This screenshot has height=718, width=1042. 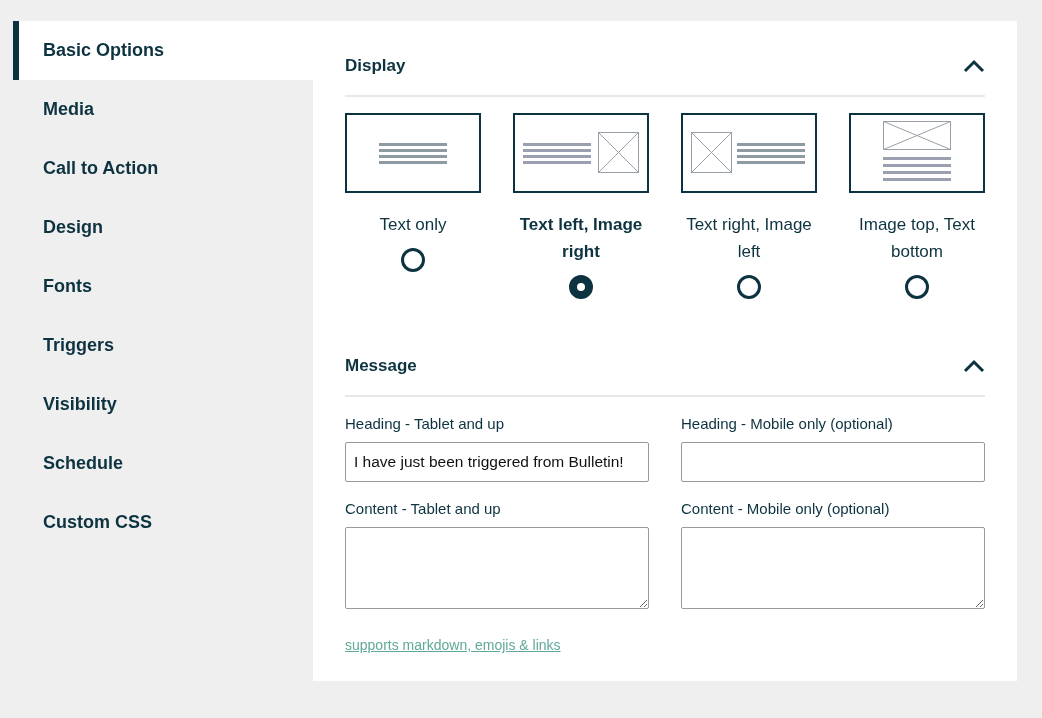 I want to click on section-title: Message, so click(x=381, y=366).